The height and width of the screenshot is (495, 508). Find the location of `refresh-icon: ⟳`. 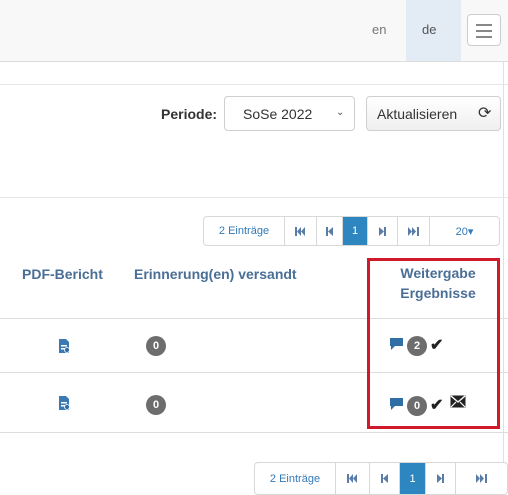

refresh-icon: ⟳ is located at coordinates (485, 113).